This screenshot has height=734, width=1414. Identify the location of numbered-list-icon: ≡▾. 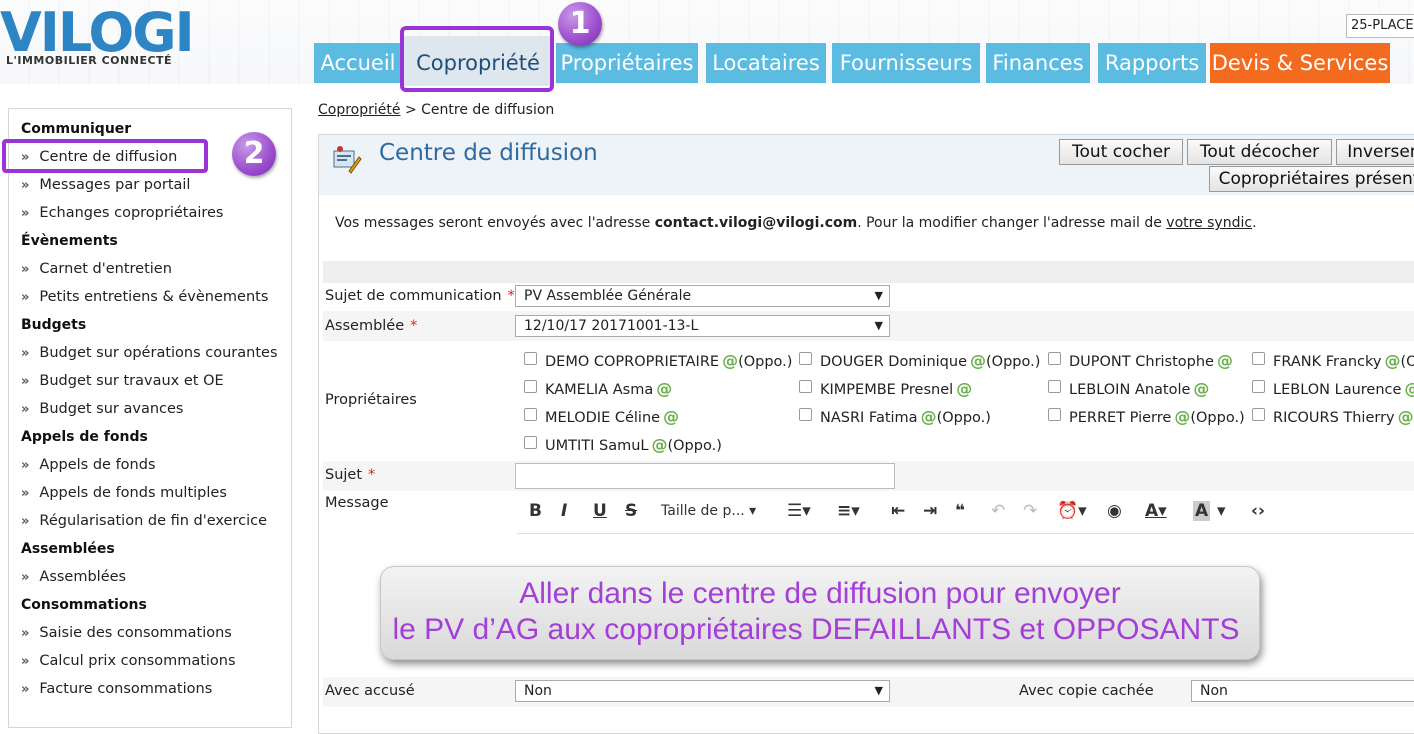
(848, 511).